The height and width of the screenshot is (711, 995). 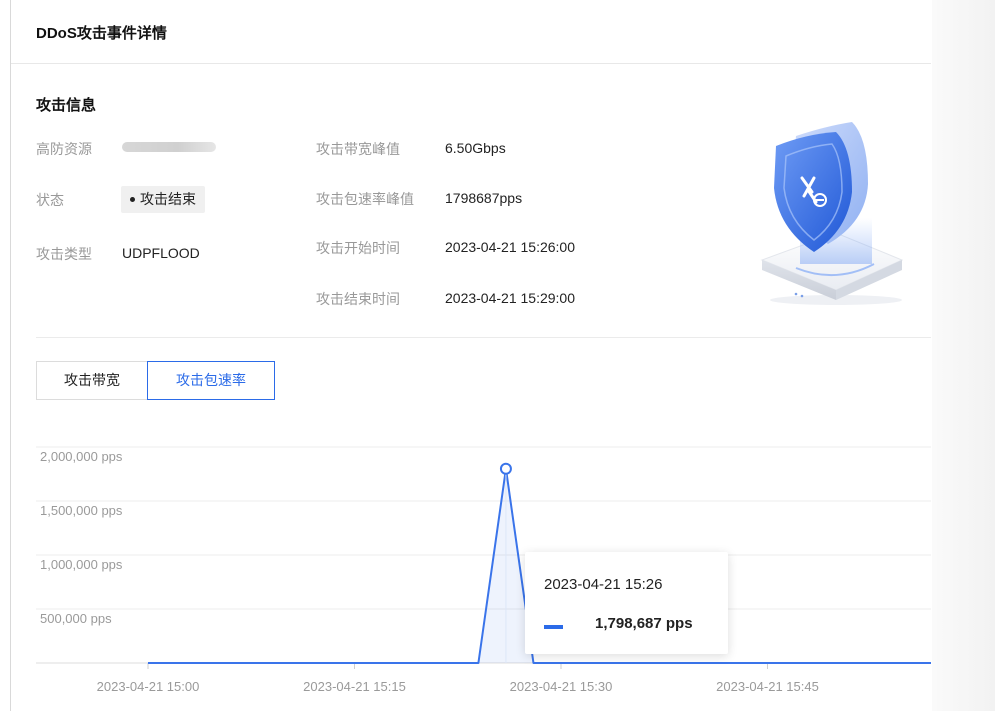 What do you see at coordinates (767, 686) in the screenshot?
I see `x-tick-label: 2023-04-21 15:45` at bounding box center [767, 686].